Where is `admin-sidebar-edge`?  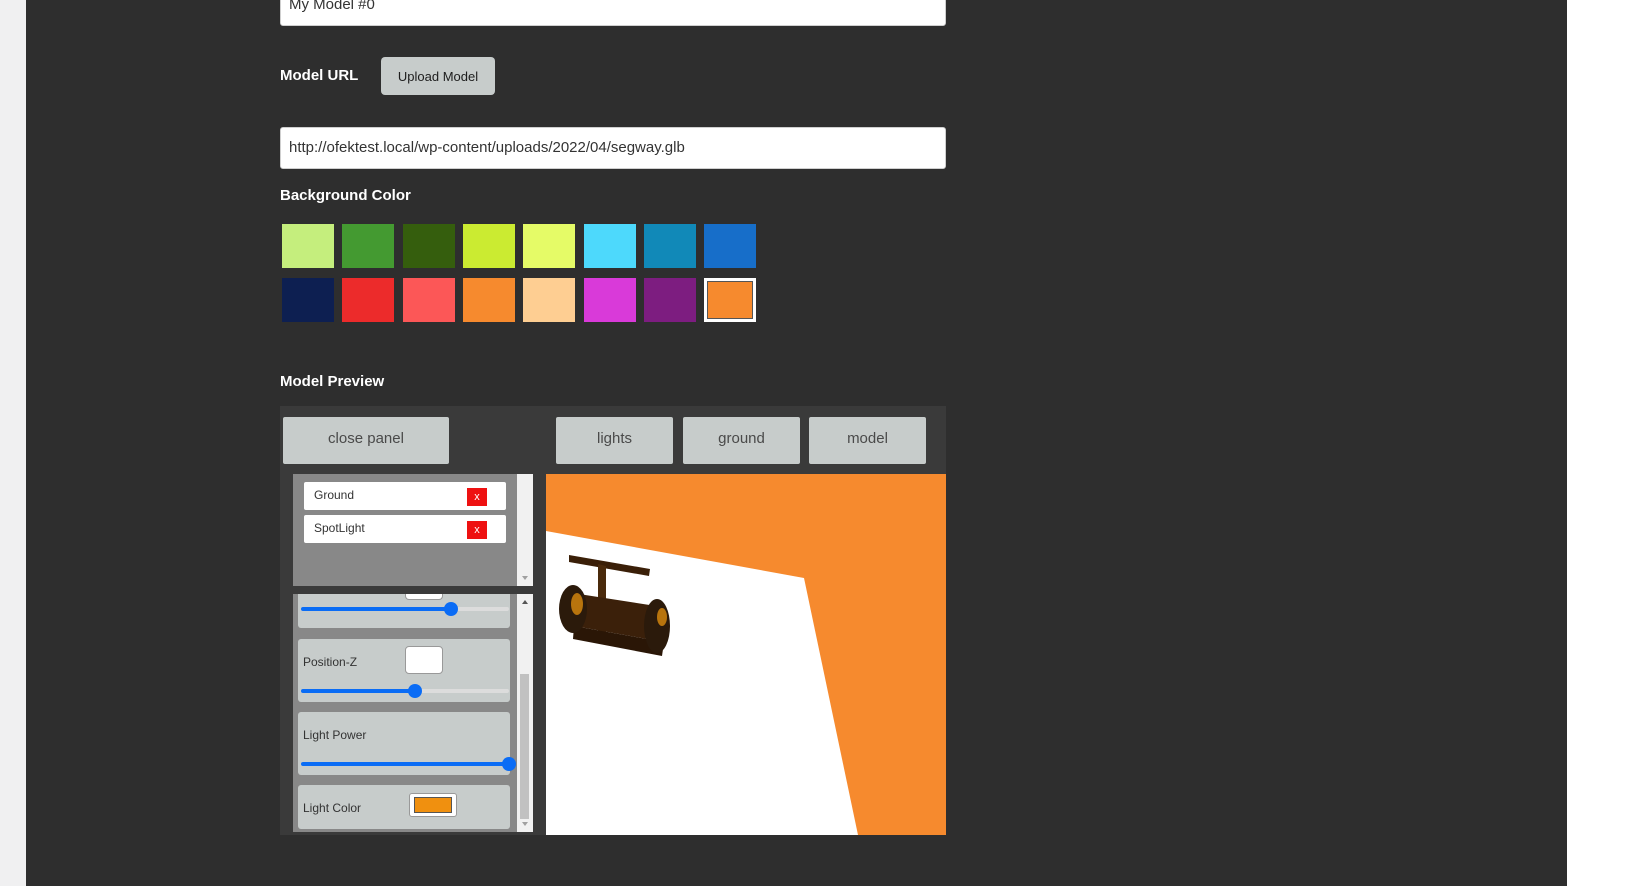
admin-sidebar-edge is located at coordinates (13, 443).